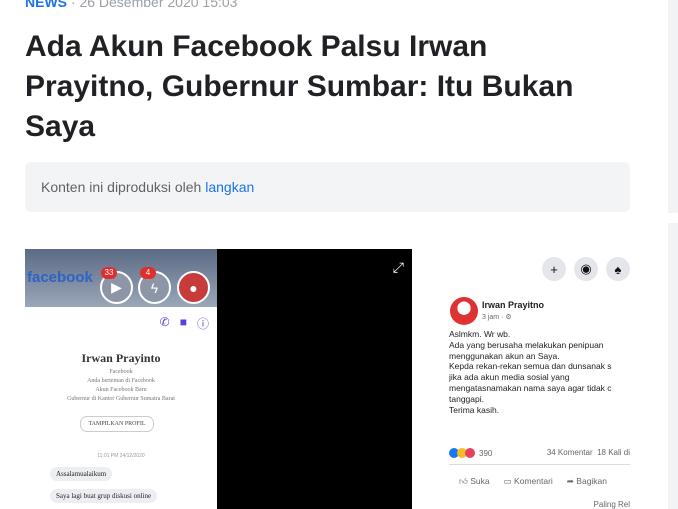  Describe the element at coordinates (202, 324) in the screenshot. I see `info-icon: ⓘ` at that location.